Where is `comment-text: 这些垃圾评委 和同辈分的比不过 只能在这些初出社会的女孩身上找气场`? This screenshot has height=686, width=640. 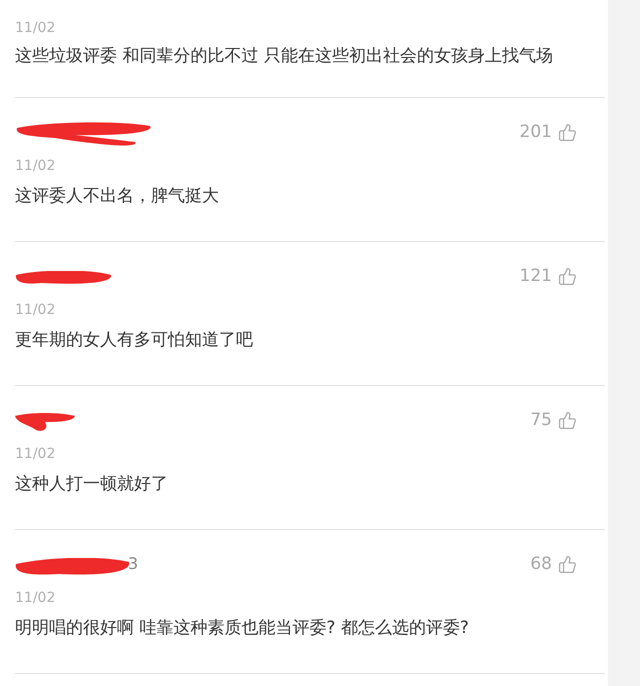 comment-text: 这些垃圾评委 和同辈分的比不过 只能在这些初出社会的女孩身上找气场 is located at coordinates (284, 56).